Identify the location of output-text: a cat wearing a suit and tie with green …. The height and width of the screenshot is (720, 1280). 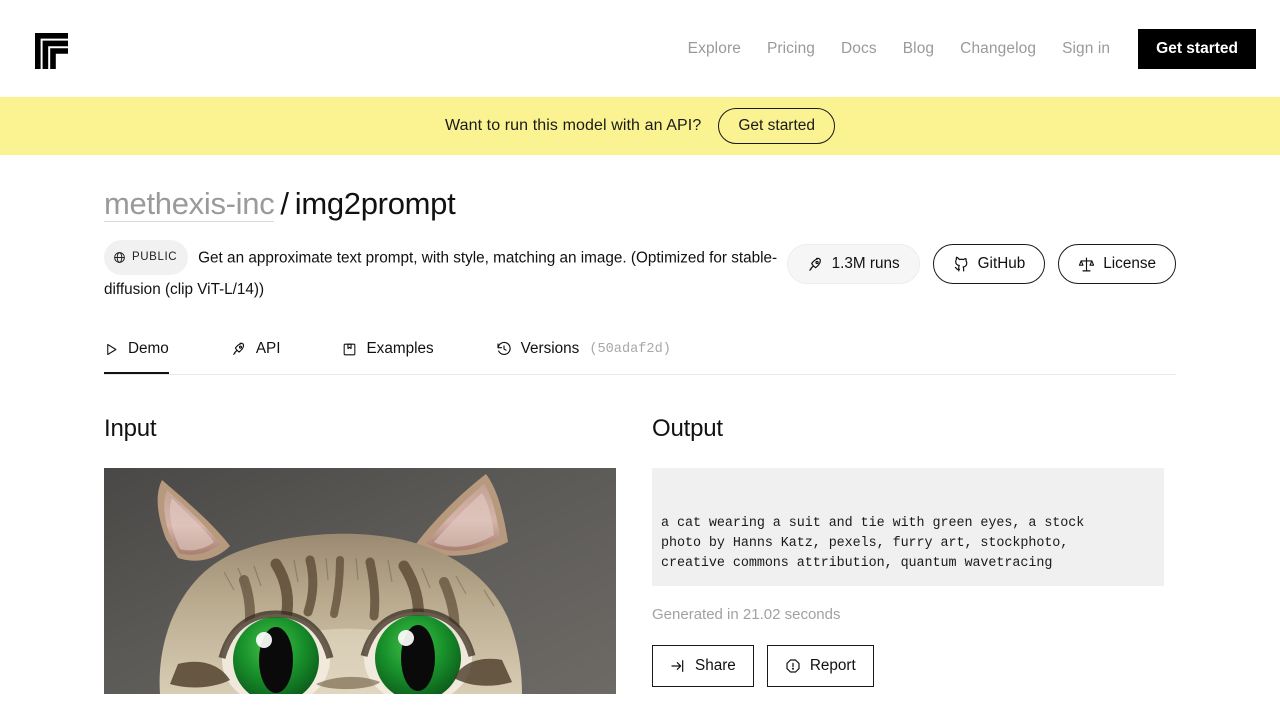
(873, 544).